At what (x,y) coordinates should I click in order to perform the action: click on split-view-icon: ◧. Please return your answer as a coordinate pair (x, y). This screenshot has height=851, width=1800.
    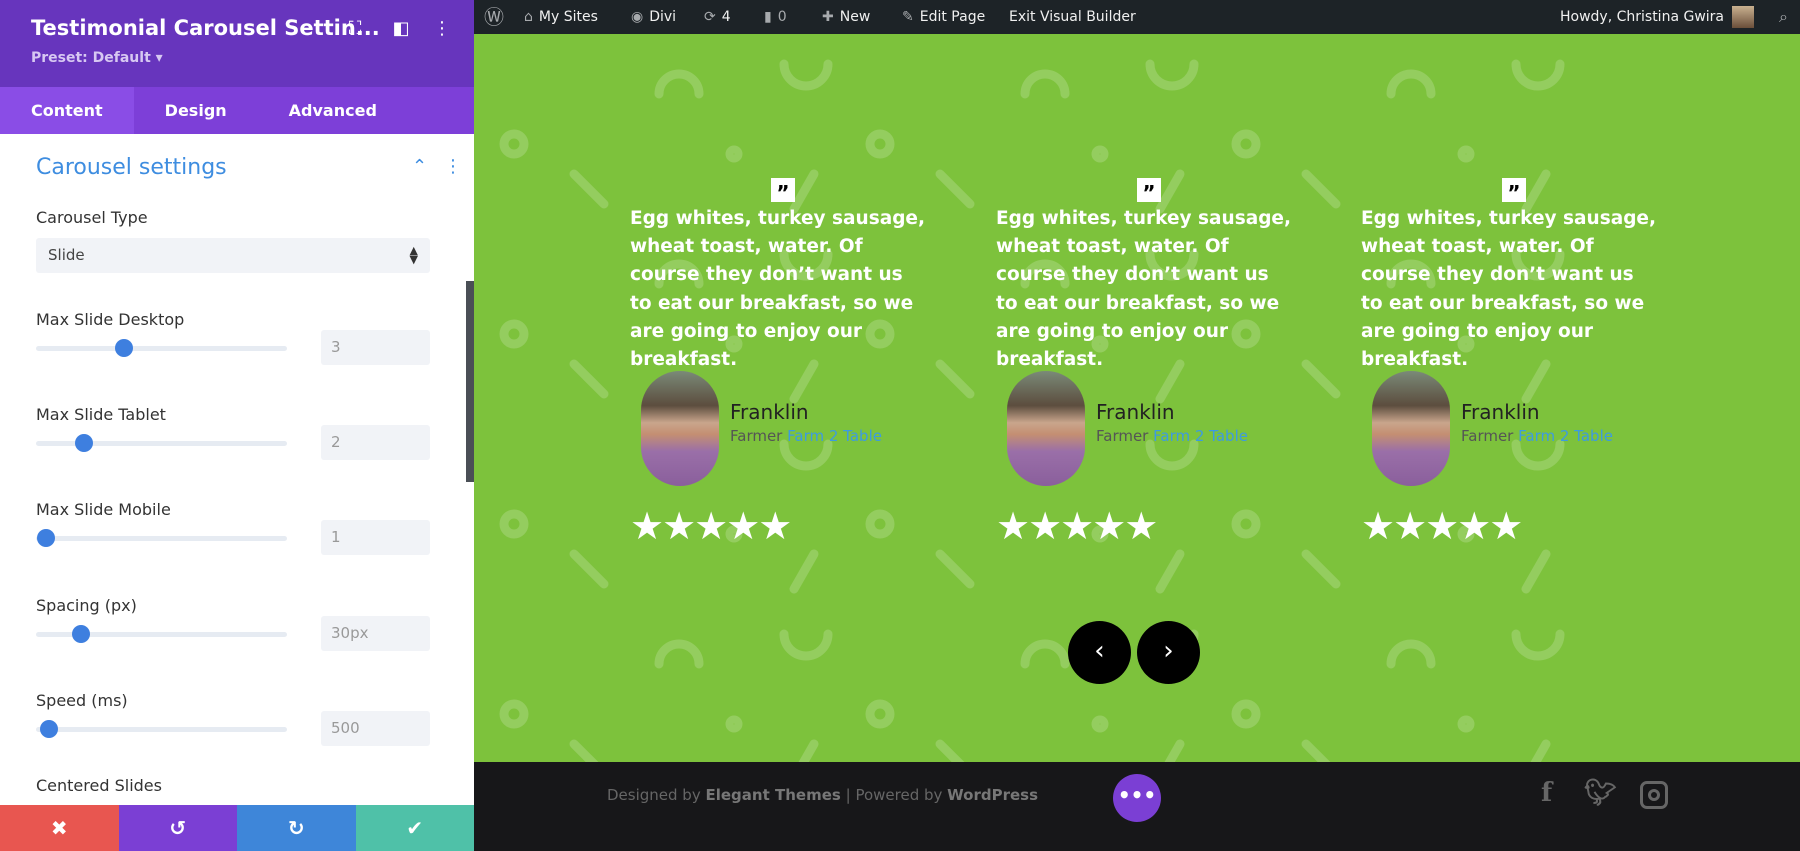
    Looking at the image, I should click on (401, 28).